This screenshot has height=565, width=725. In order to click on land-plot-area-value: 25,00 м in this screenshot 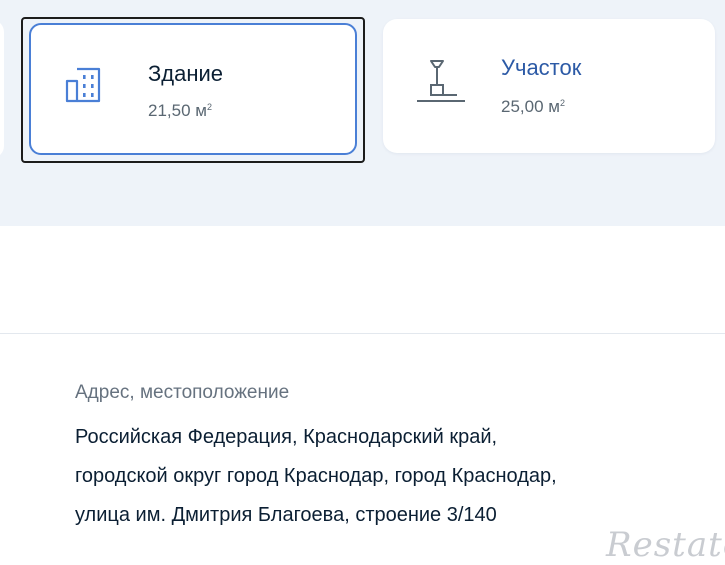, I will do `click(530, 106)`.